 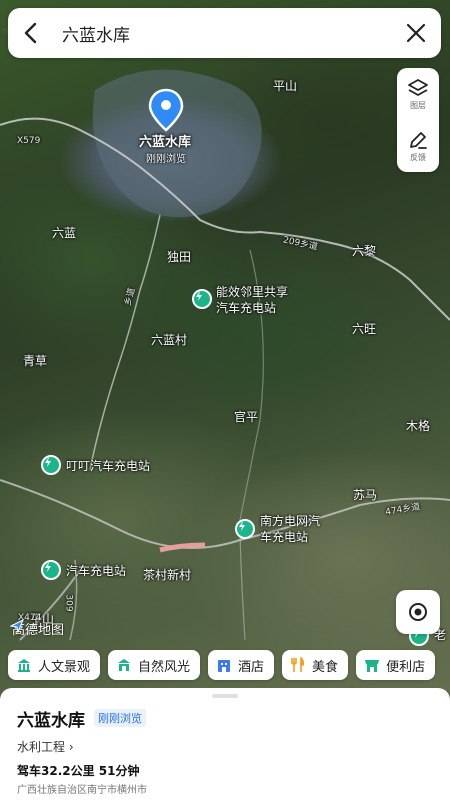 I want to click on locate-button, so click(x=418, y=612).